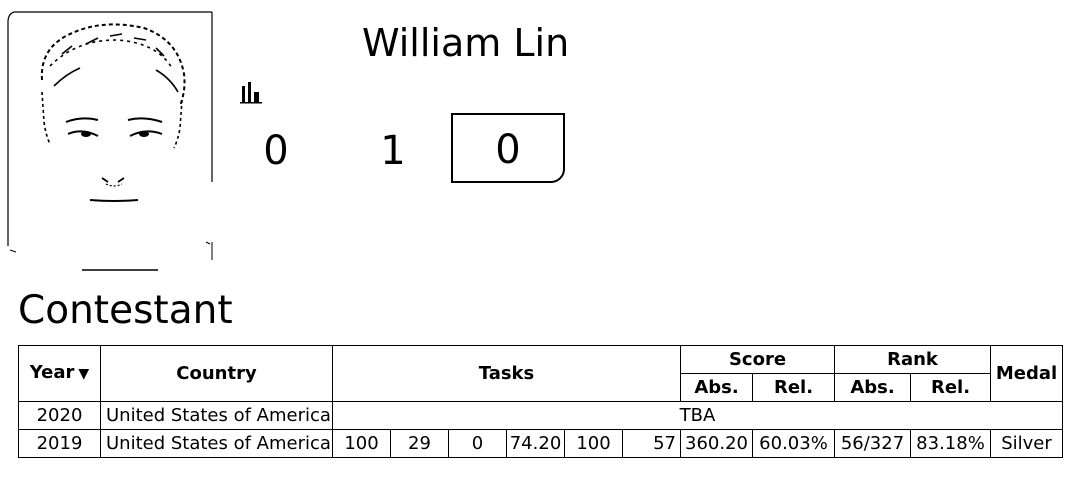  I want to click on rank-header: Rank, so click(912, 359).